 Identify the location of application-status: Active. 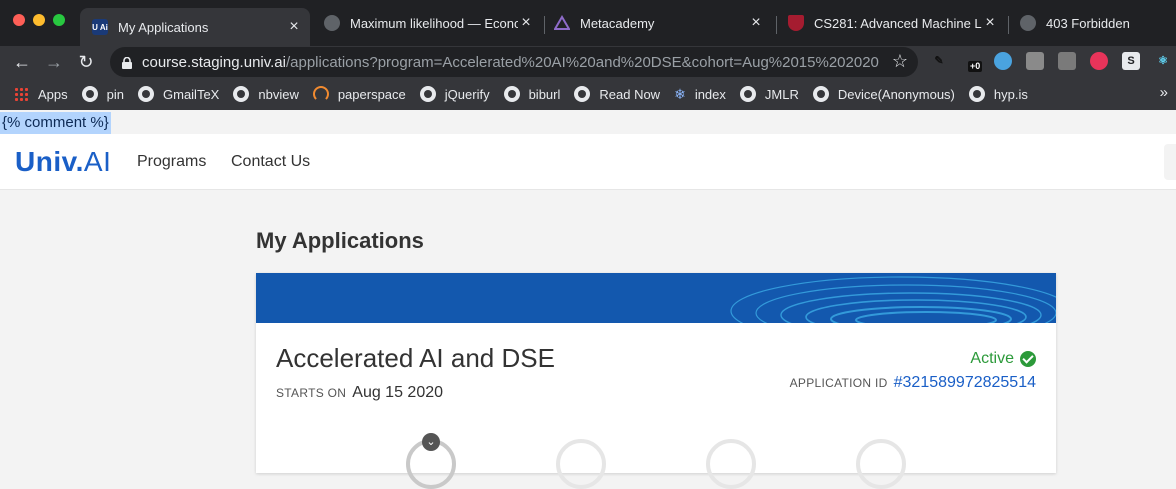
(1003, 359).